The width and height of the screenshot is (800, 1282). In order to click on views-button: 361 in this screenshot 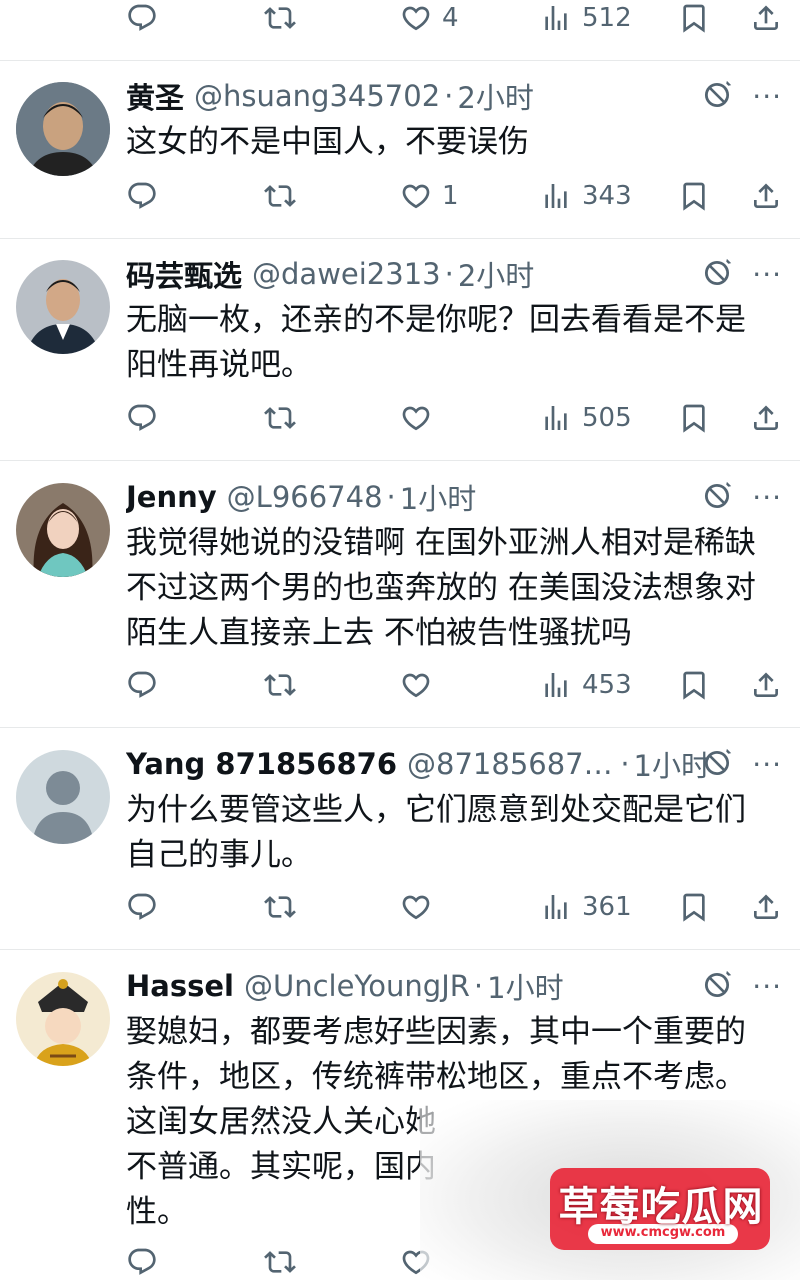, I will do `click(586, 907)`.